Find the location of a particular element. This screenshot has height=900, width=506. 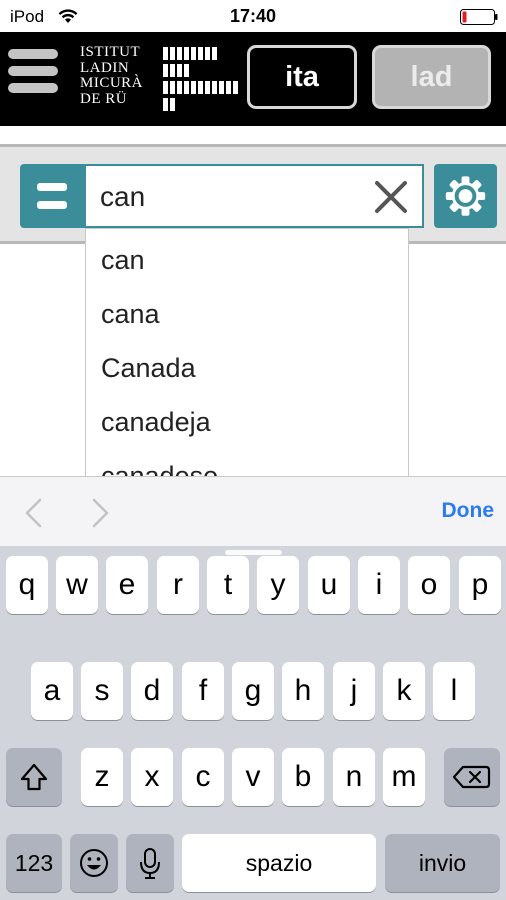

key-d: d is located at coordinates (152, 691).